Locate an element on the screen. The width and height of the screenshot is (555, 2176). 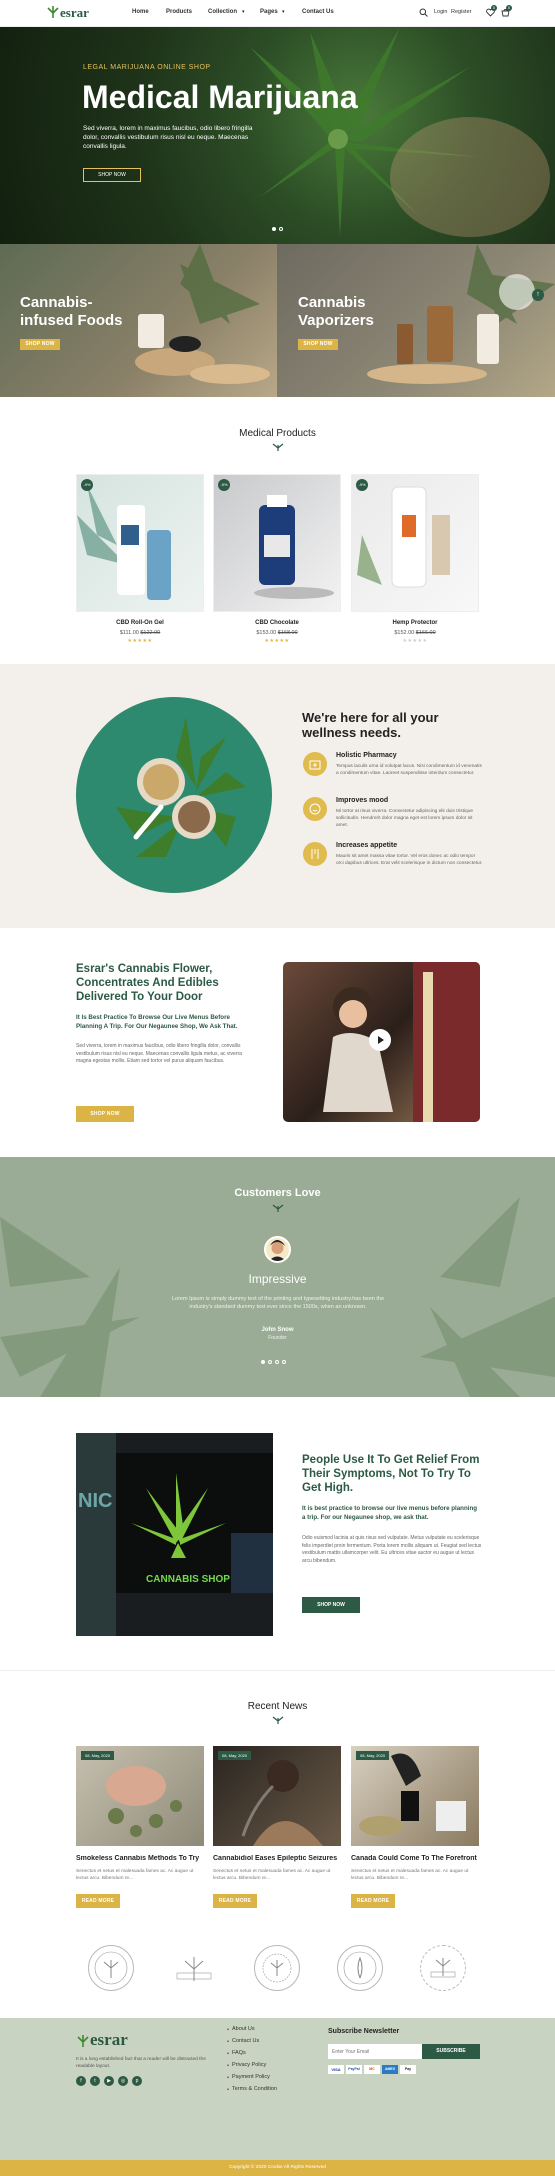
twitter-icon: t is located at coordinates (95, 2081).